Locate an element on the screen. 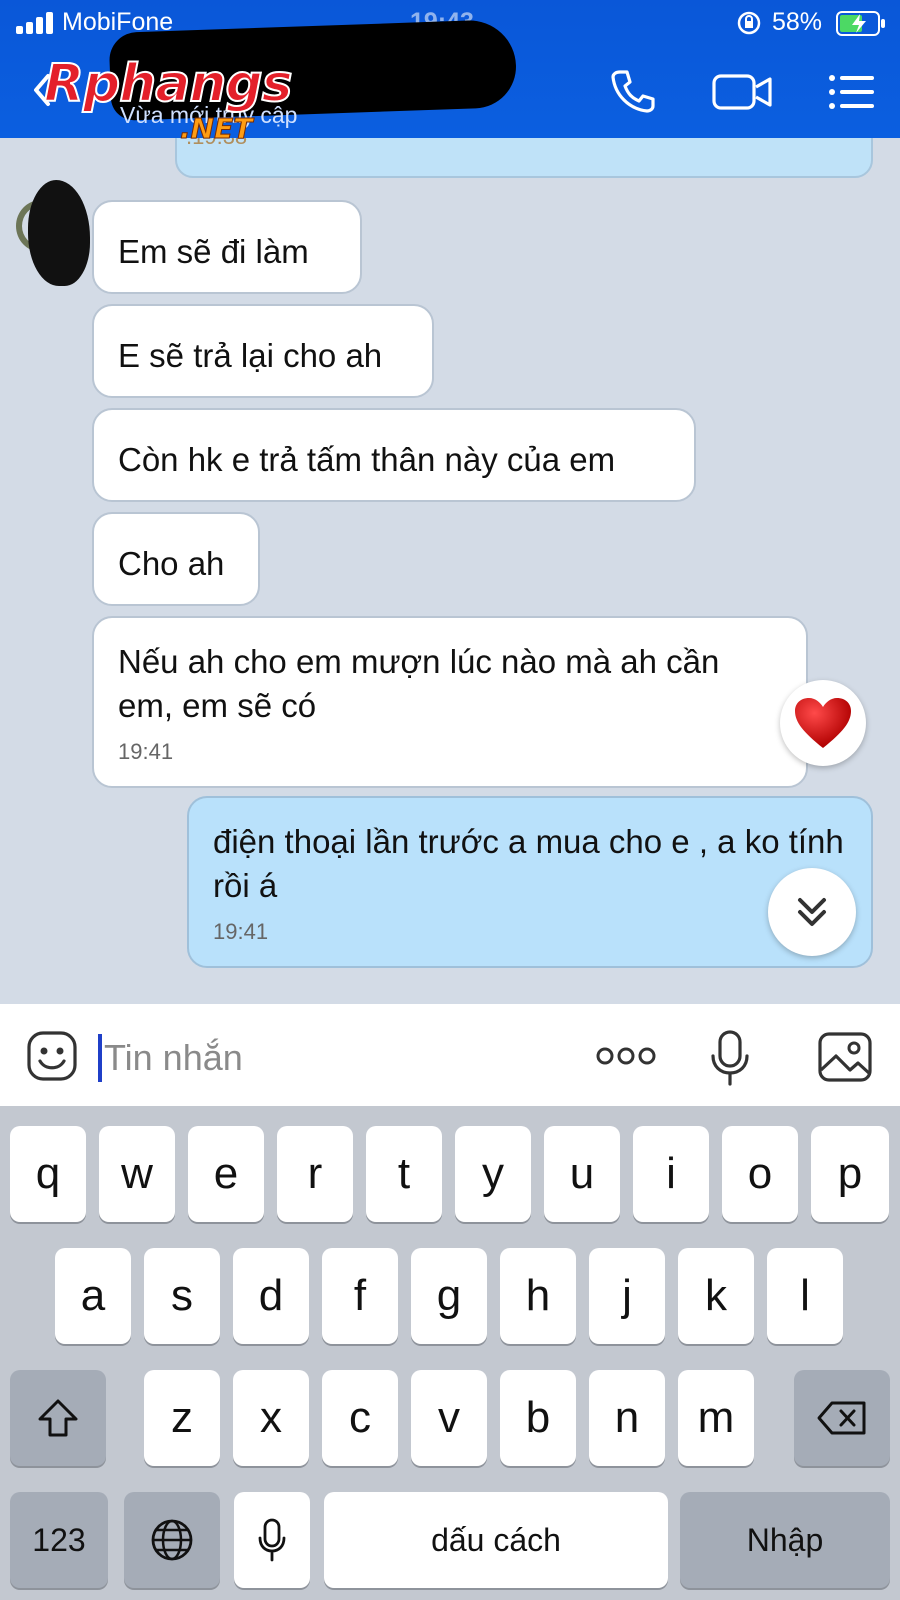  key-t: t is located at coordinates (404, 1174).